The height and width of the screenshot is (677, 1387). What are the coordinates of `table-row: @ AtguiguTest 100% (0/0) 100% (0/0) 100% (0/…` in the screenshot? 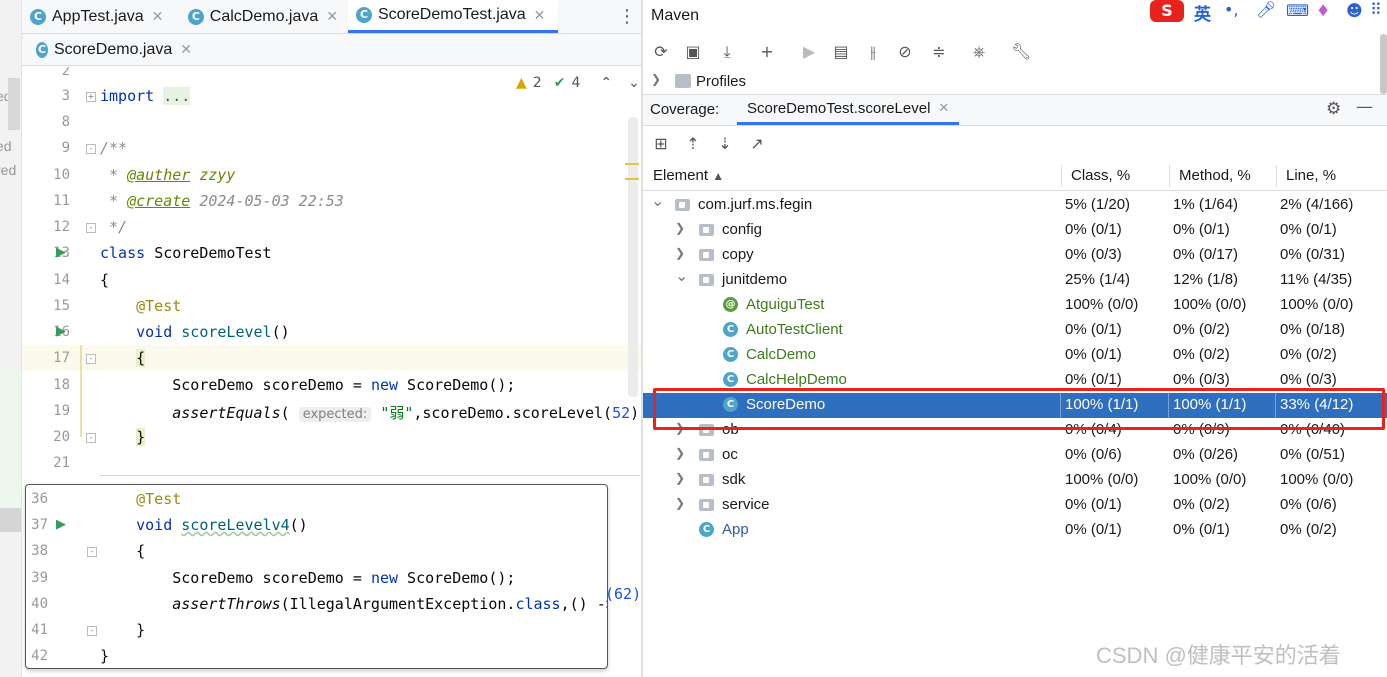 It's located at (1015, 305).